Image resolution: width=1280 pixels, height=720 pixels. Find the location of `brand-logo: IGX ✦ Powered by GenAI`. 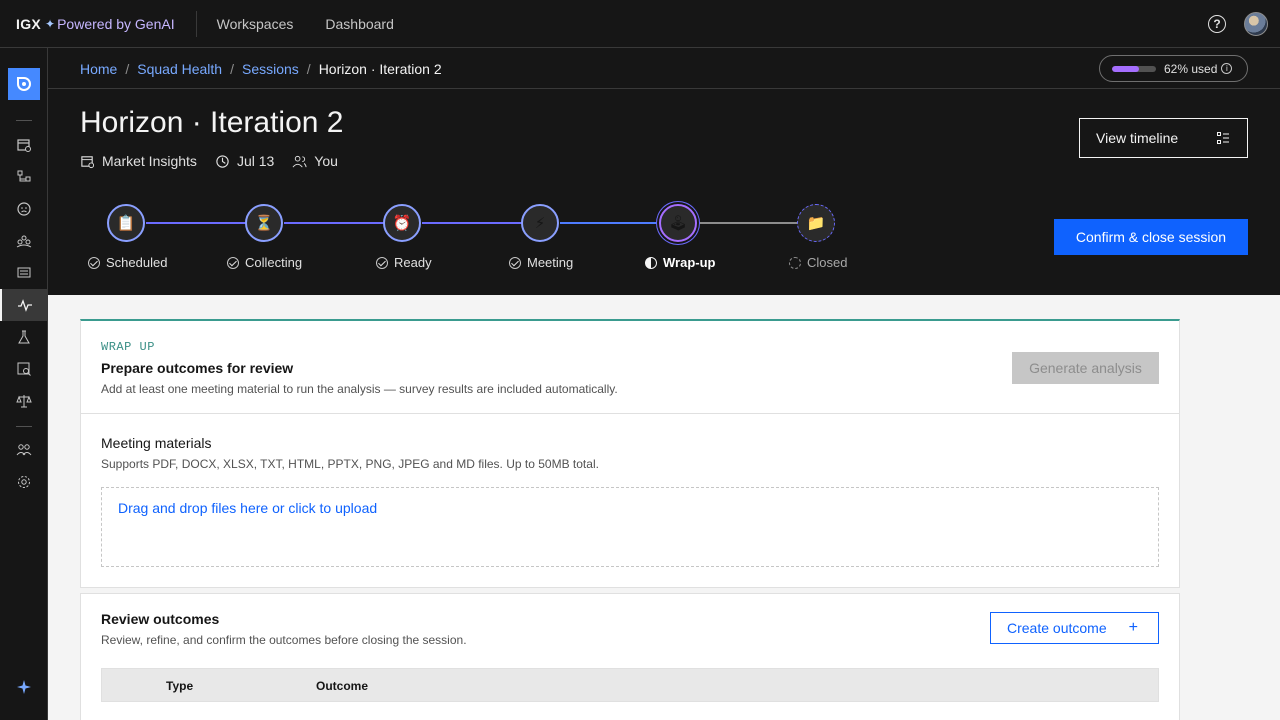

brand-logo: IGX ✦ Powered by GenAI is located at coordinates (87, 24).